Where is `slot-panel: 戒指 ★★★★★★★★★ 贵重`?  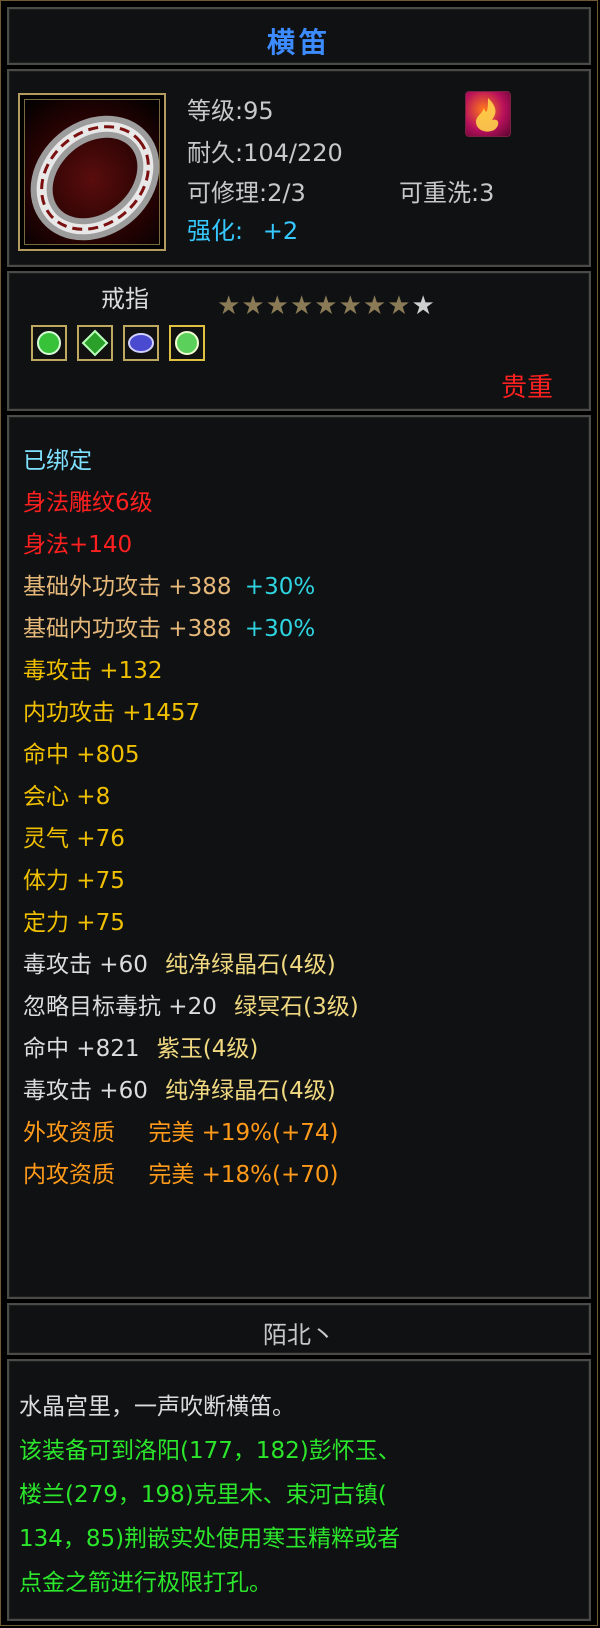
slot-panel: 戒指 ★★★★★★★★★ 贵重 is located at coordinates (299, 341).